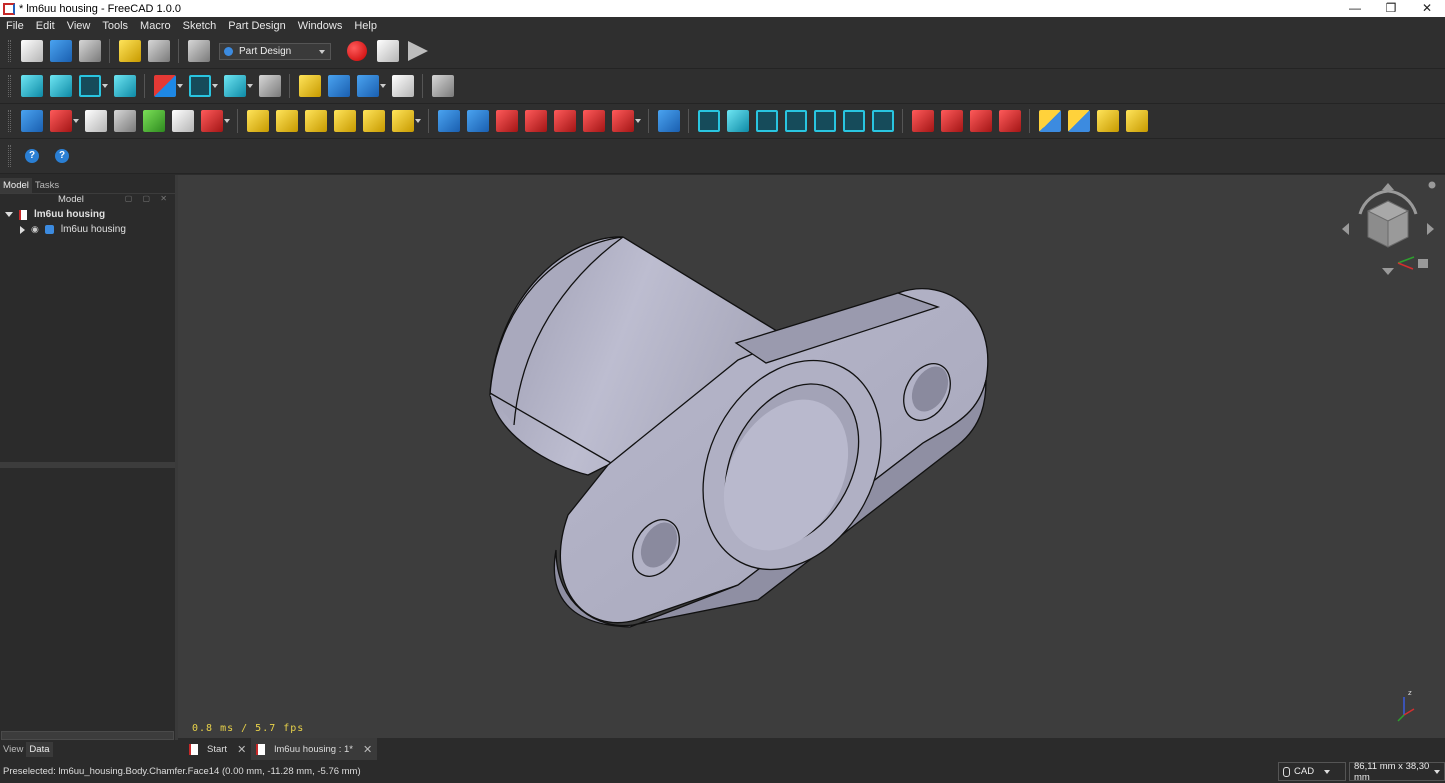 The height and width of the screenshot is (783, 1445). I want to click on linear-pattern-icon, so click(737, 121).